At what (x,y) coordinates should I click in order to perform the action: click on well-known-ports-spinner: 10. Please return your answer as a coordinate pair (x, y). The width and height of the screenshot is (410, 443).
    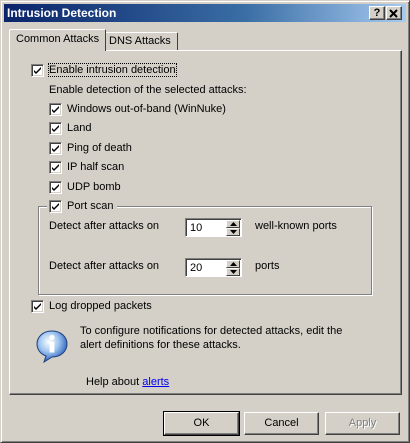
    Looking at the image, I should click on (213, 227).